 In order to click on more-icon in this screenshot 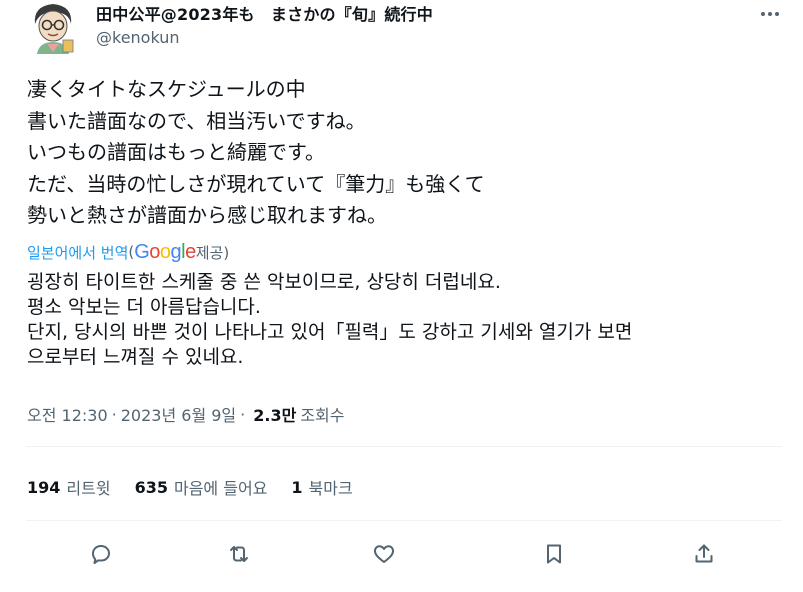, I will do `click(770, 14)`.